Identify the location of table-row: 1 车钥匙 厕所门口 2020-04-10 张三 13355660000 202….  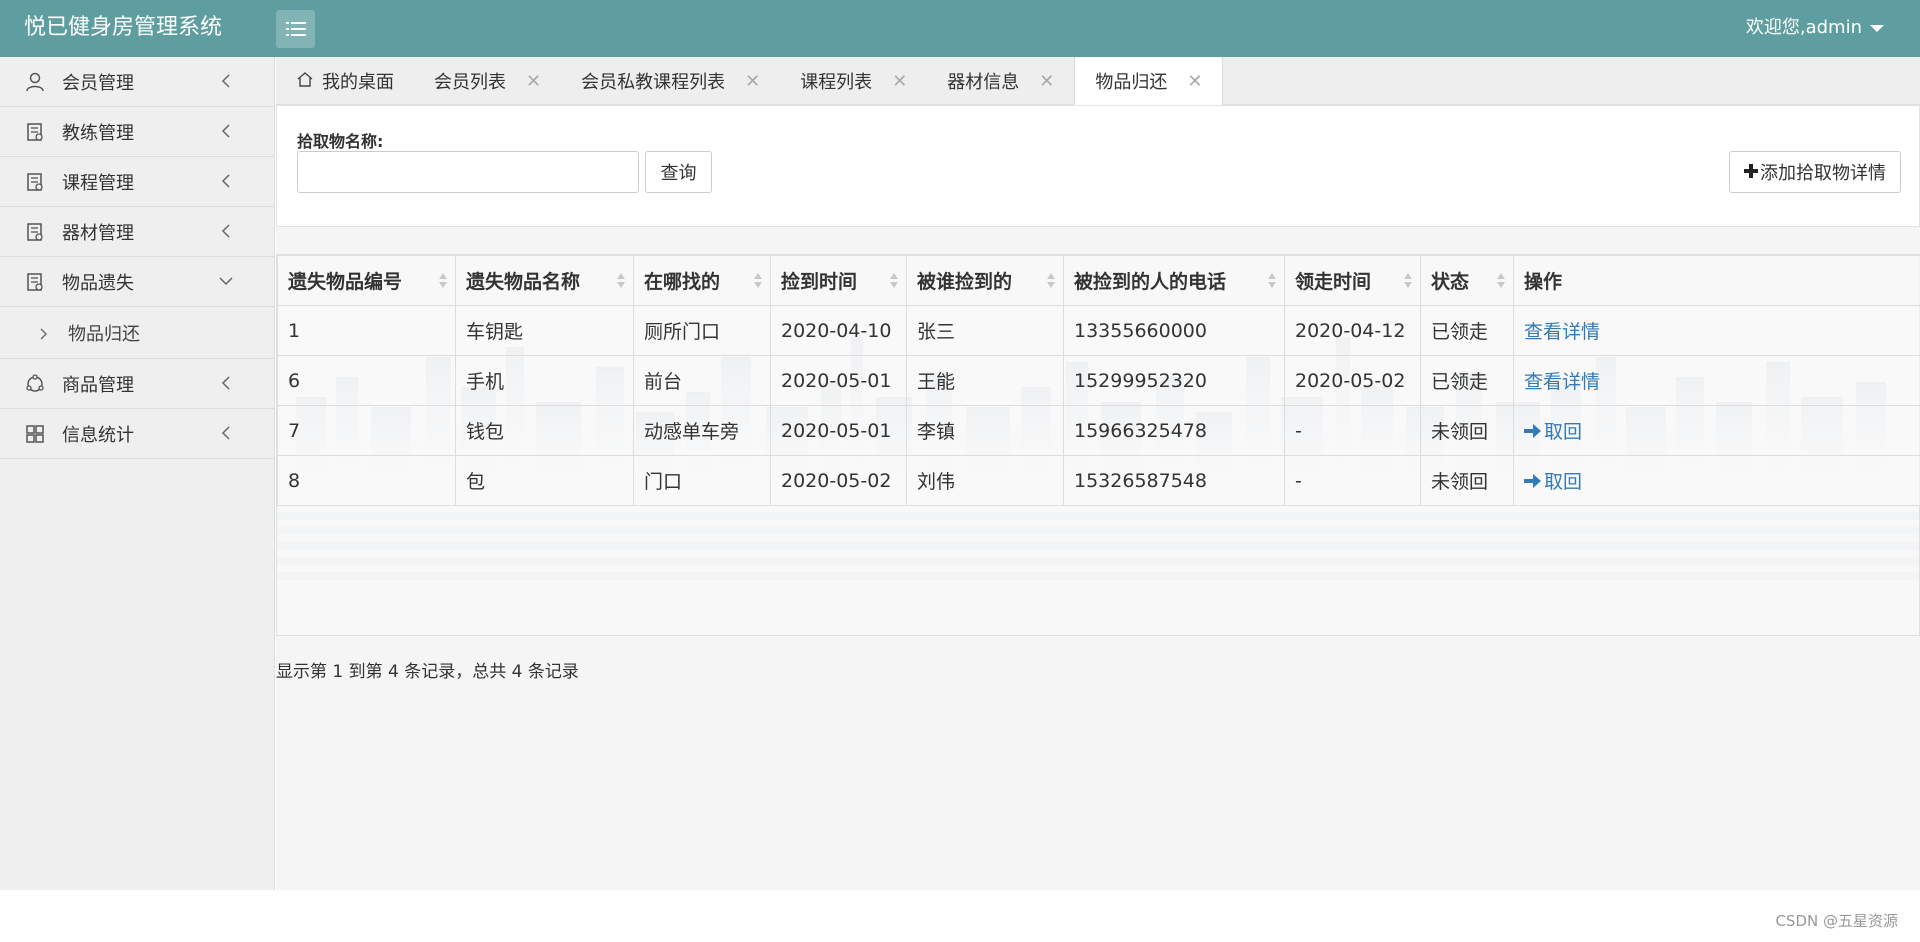
(1098, 330).